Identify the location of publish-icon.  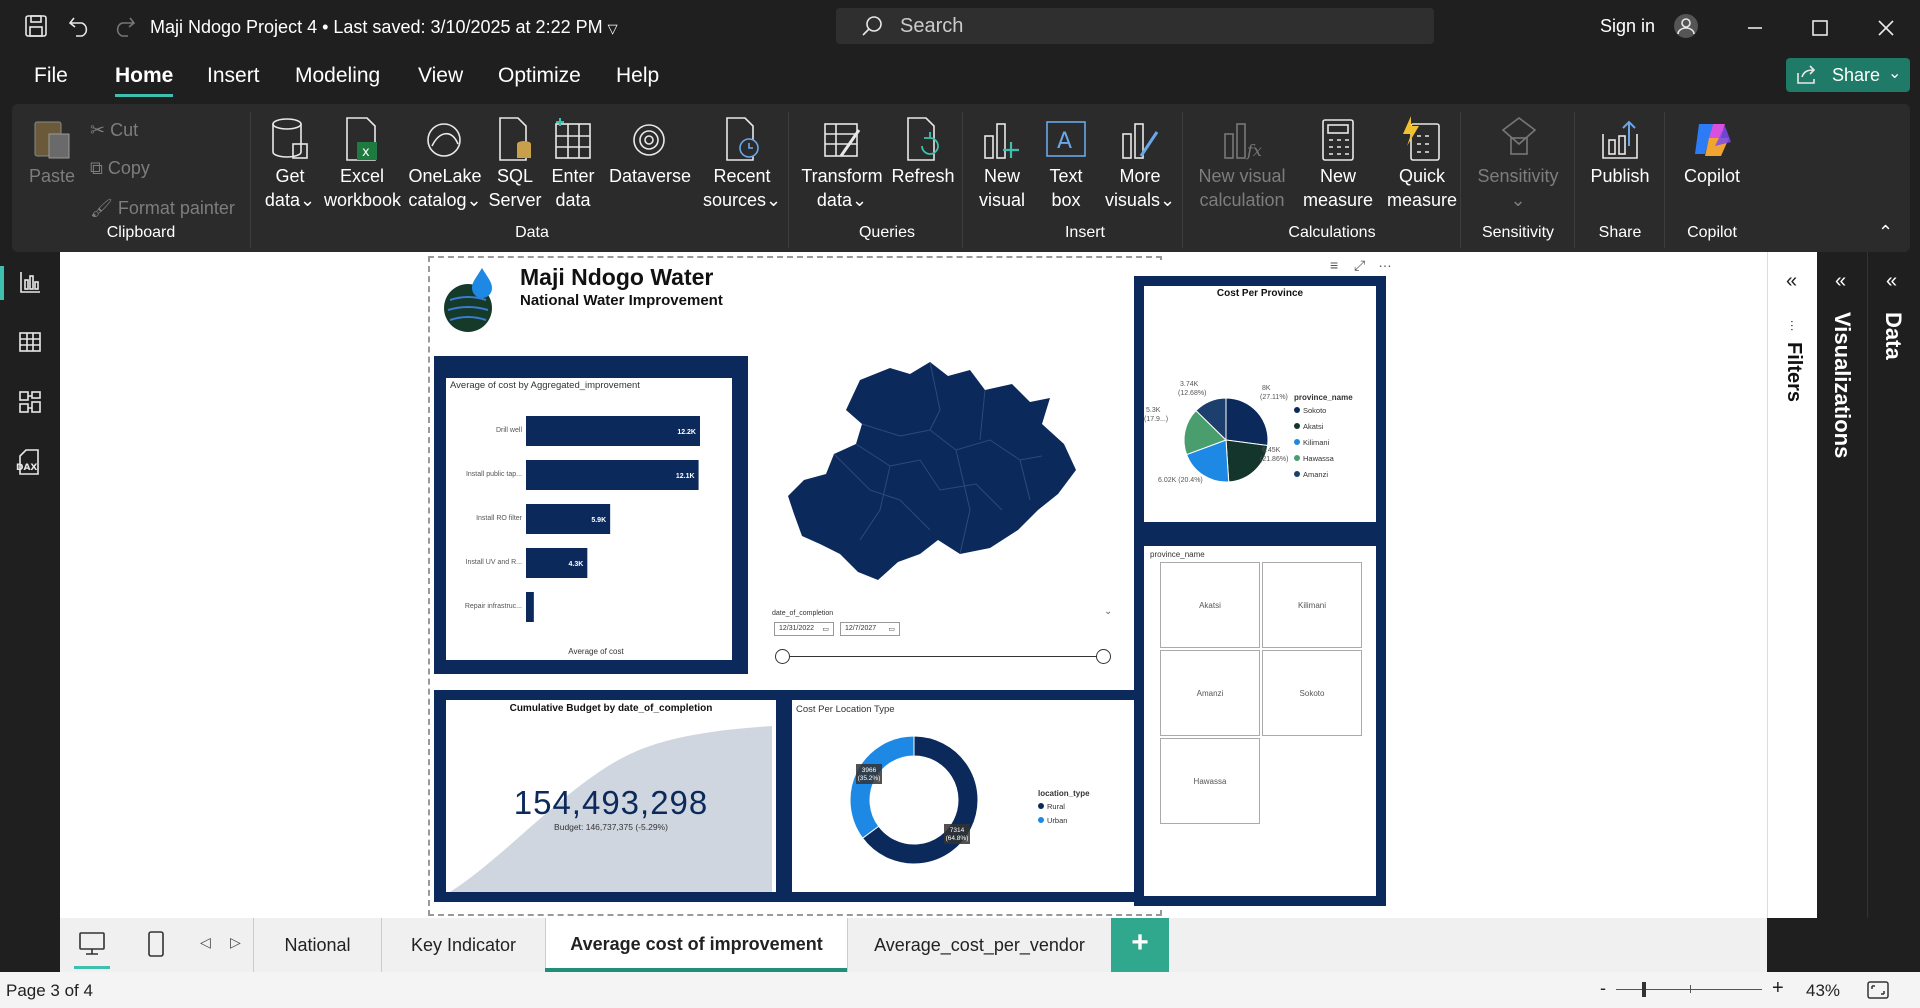
(1620, 139).